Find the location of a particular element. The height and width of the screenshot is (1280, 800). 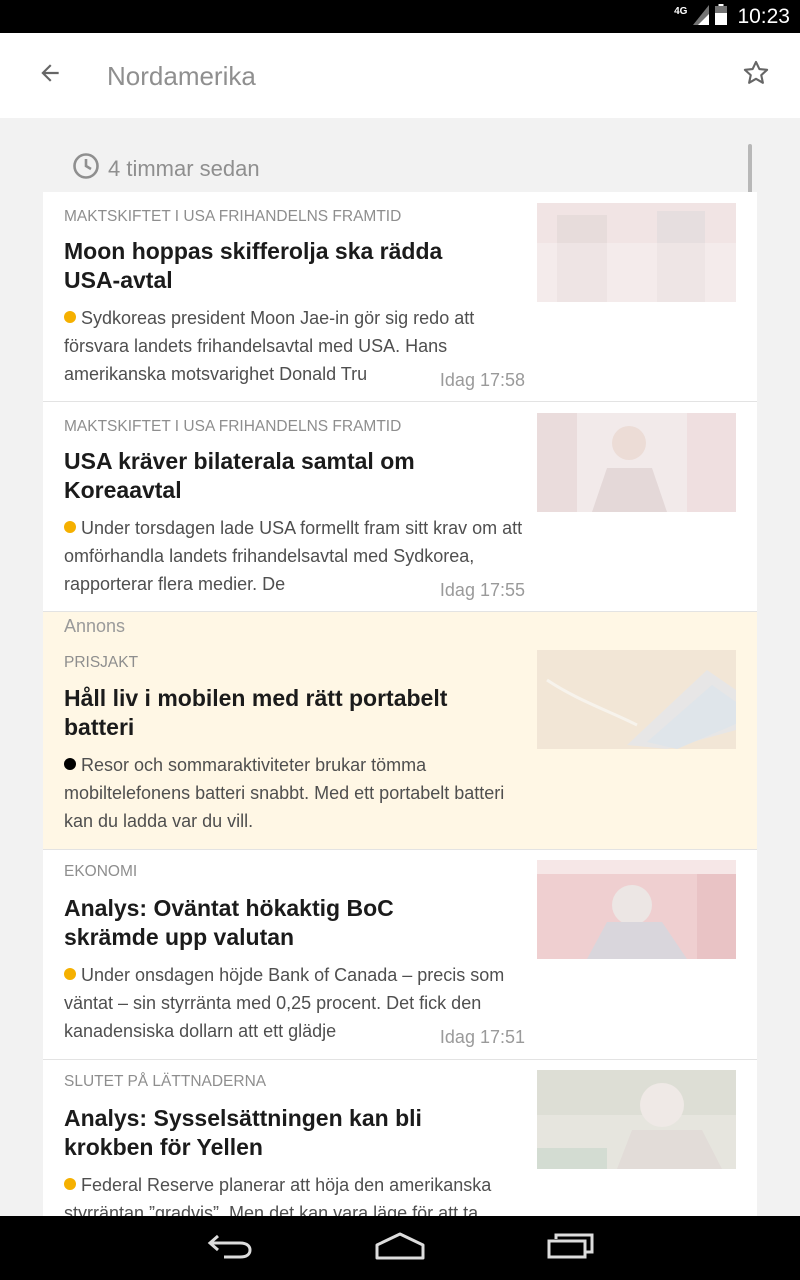

time-group-header: 4 timmar sedan is located at coordinates (166, 168).